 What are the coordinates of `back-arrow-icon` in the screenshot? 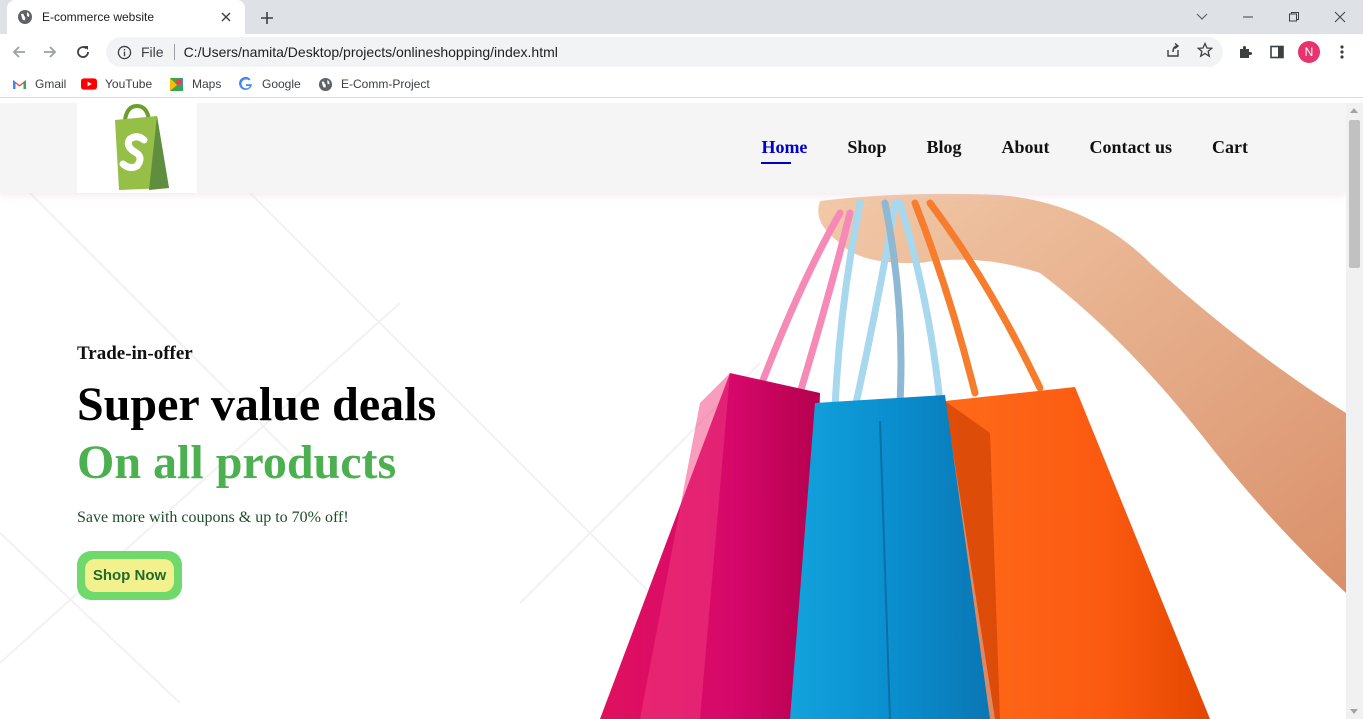 It's located at (19, 52).